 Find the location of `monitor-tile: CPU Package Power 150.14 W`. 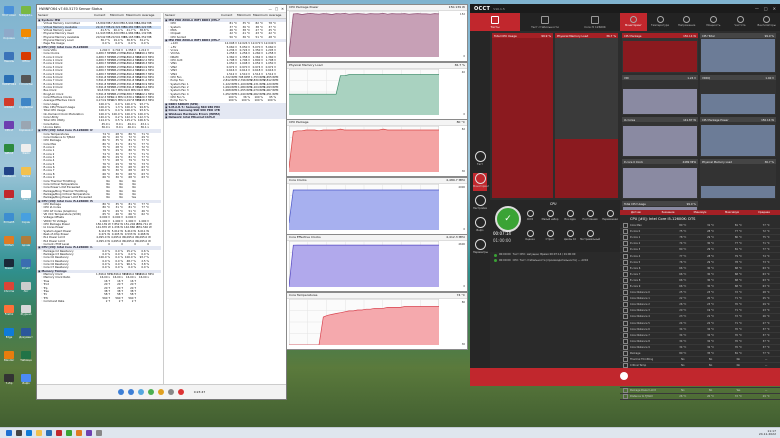

monitor-tile: CPU Package Power 150.14 W is located at coordinates (738, 137).